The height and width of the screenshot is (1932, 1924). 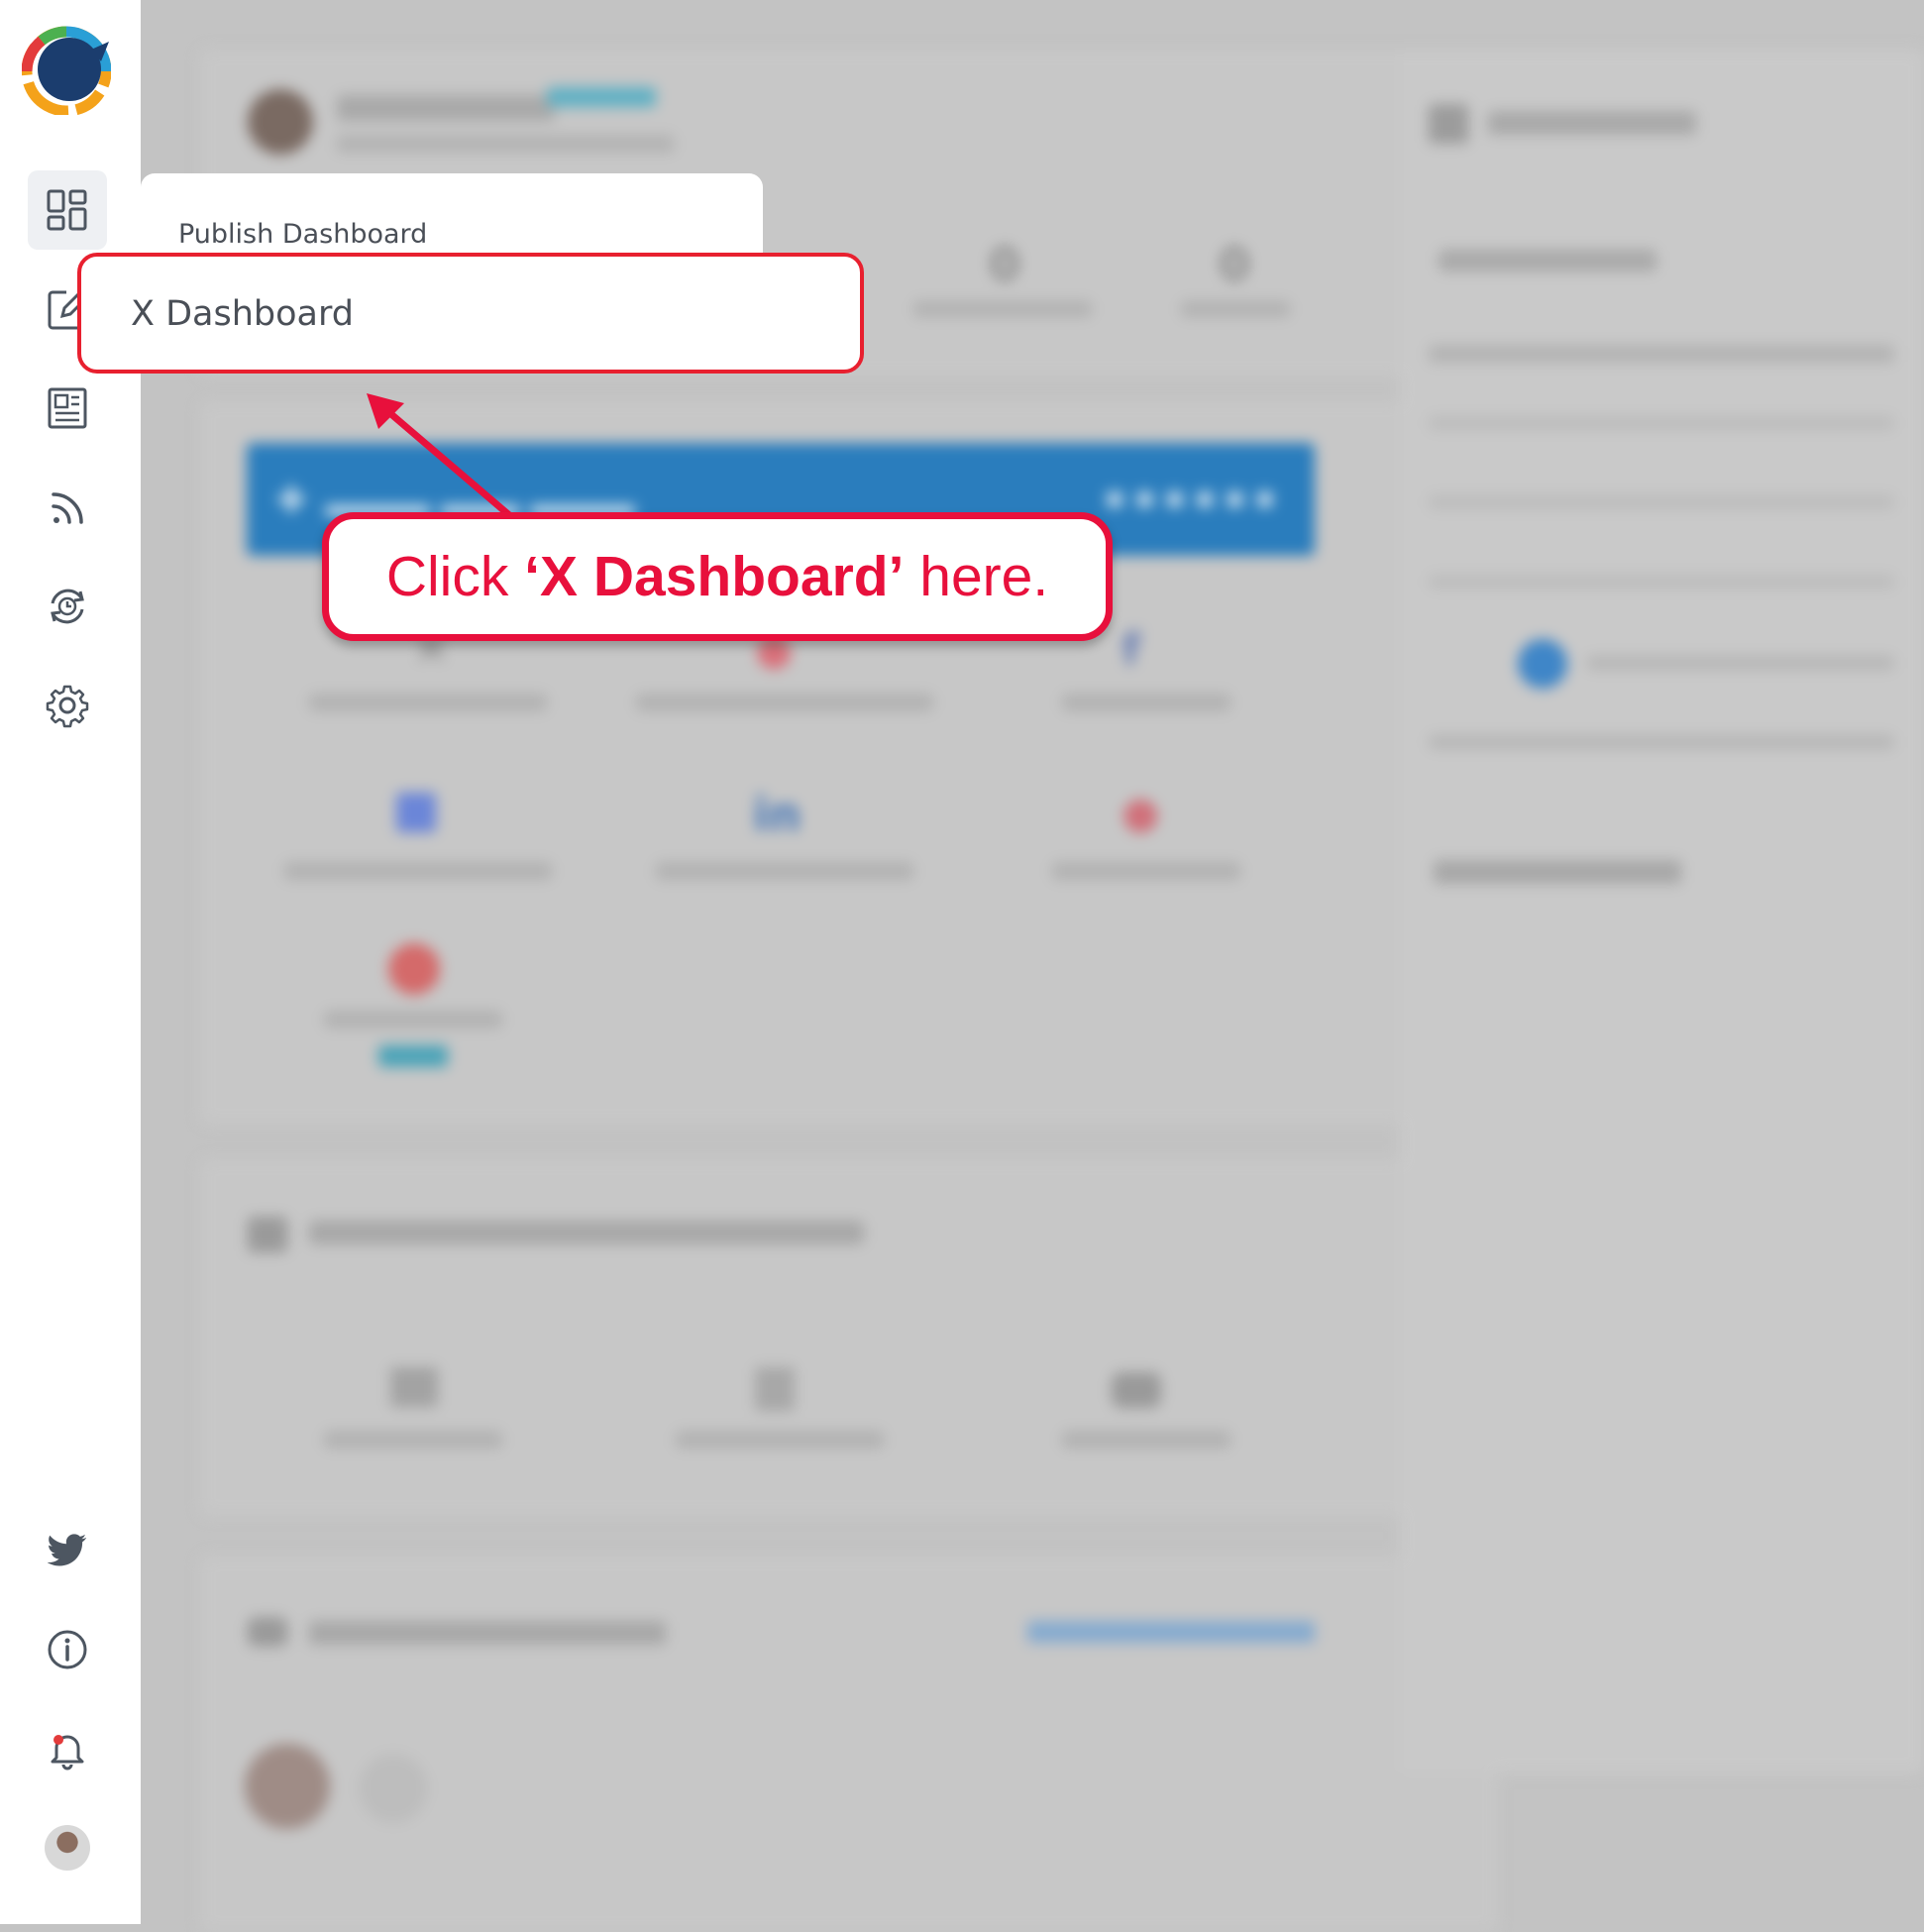 What do you see at coordinates (470, 313) in the screenshot?
I see `menu-item-x-dashboard: X Dashboard` at bounding box center [470, 313].